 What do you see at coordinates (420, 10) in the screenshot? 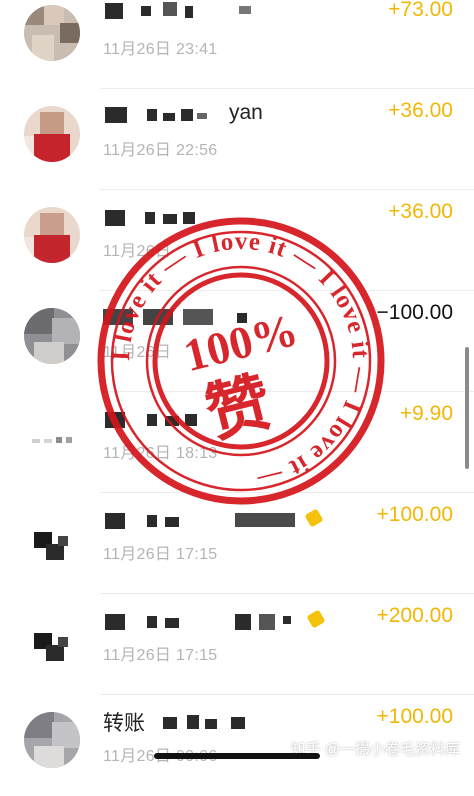
I see `transaction-amount: +73.00` at bounding box center [420, 10].